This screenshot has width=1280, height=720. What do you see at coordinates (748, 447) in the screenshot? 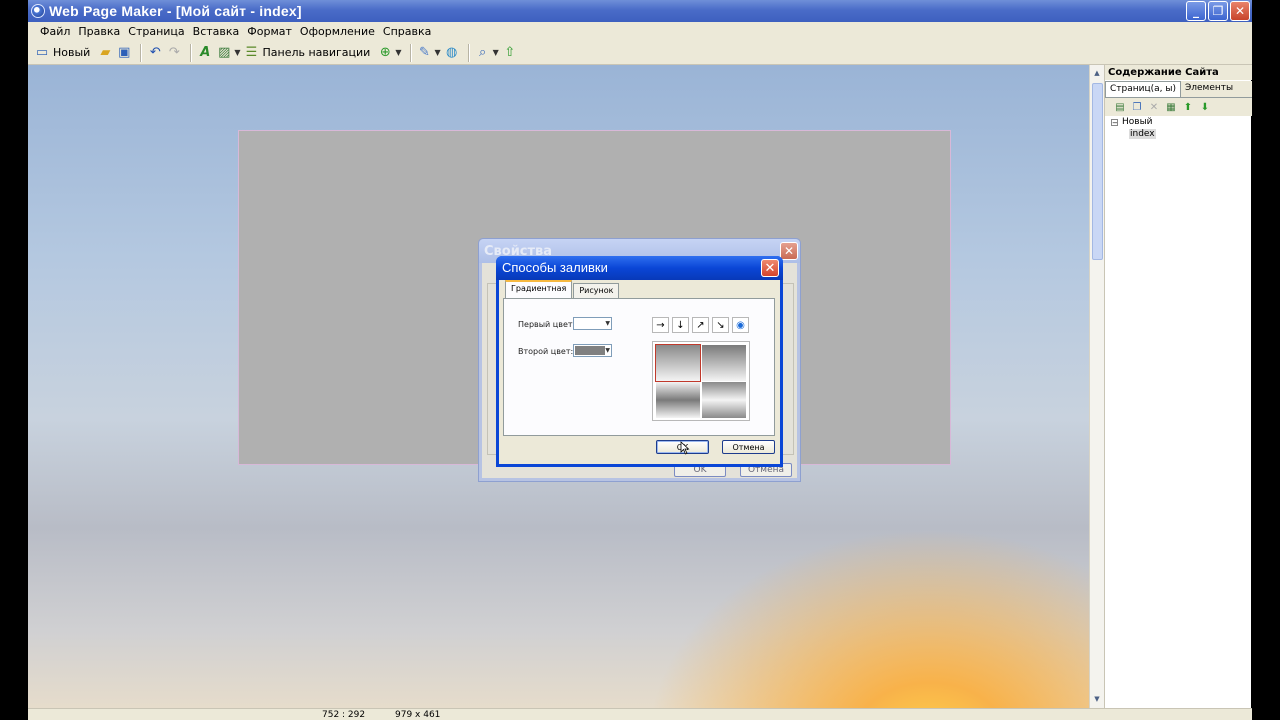
I see `fill-cancel-button: Отмена` at bounding box center [748, 447].